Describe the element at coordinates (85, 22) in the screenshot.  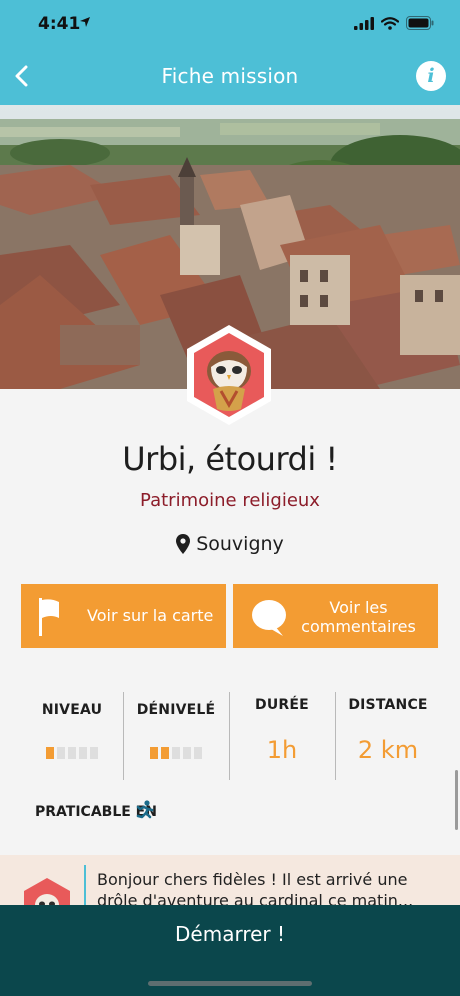
I see `location-arrow-icon` at that location.